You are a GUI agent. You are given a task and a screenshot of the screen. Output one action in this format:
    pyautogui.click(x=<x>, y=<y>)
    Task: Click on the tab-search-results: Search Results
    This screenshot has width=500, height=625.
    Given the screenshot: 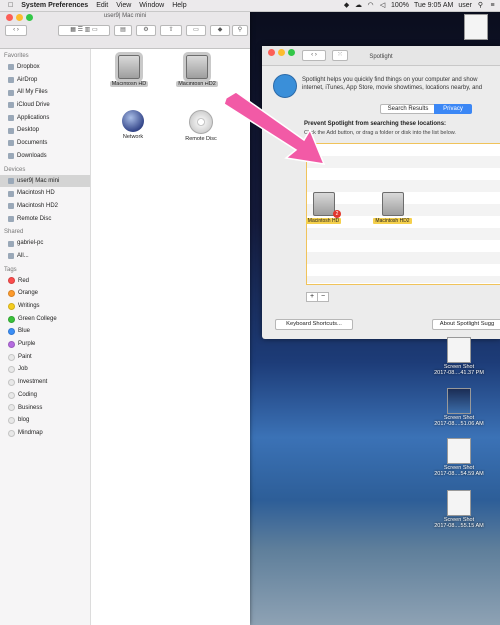 What is the action you would take?
    pyautogui.click(x=408, y=109)
    